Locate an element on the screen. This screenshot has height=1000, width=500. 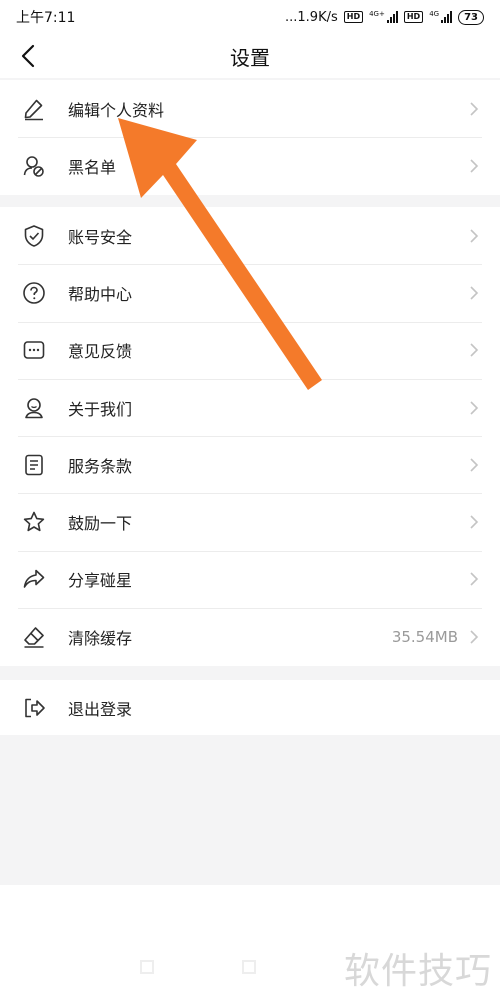
settings-item-label: 账号安全 is located at coordinates (100, 237).